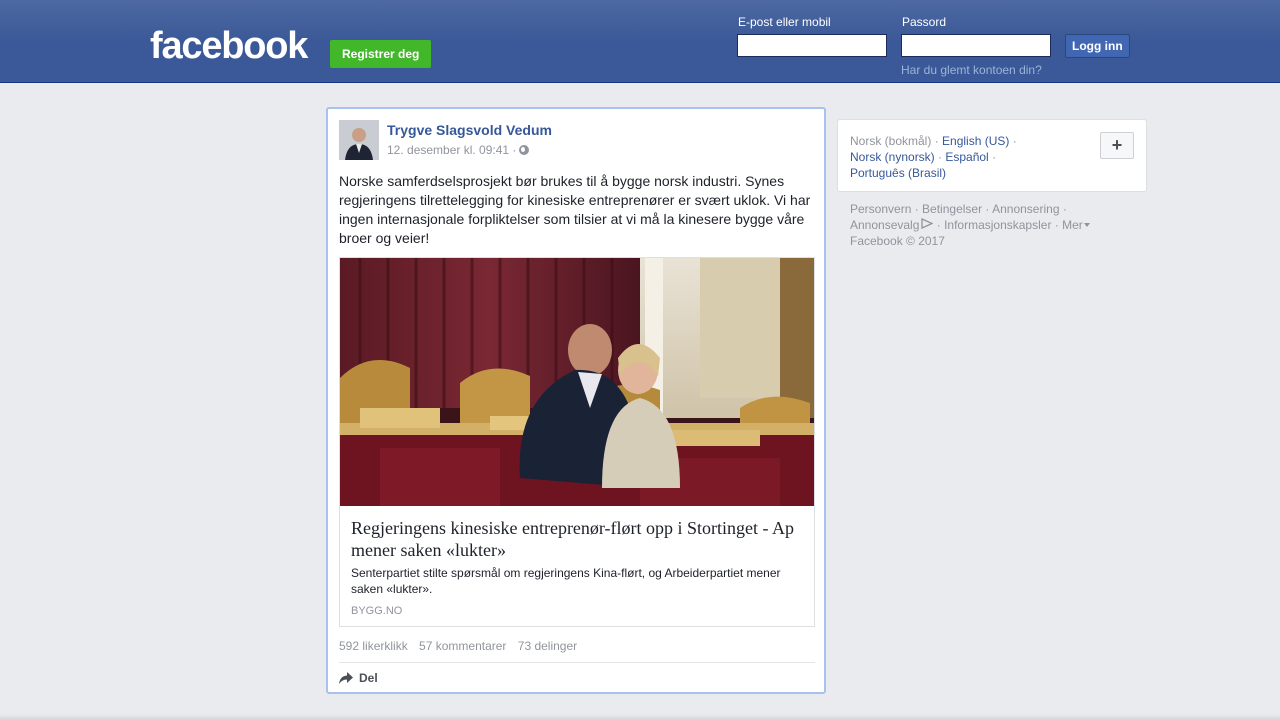 The width and height of the screenshot is (1280, 720). I want to click on more-languages-button: +, so click(1117, 145).